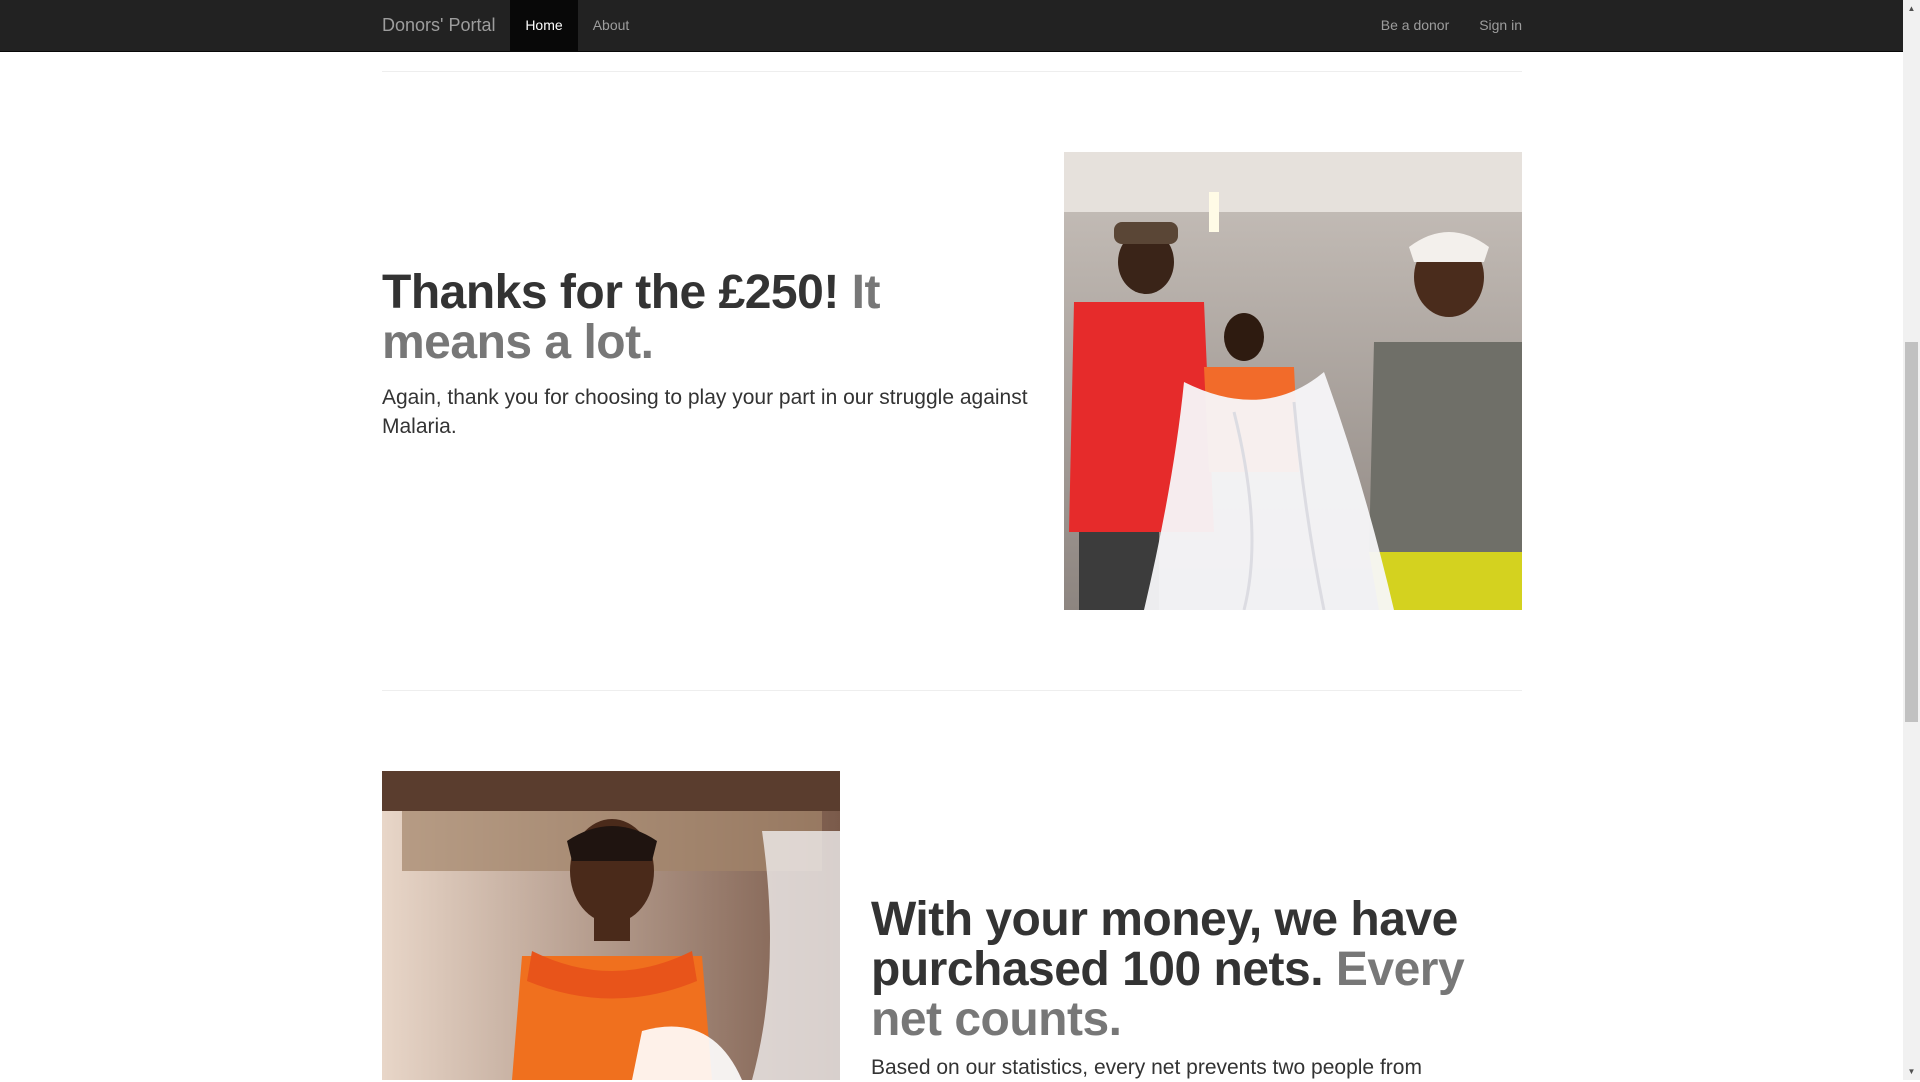  Describe the element at coordinates (1911, 532) in the screenshot. I see `scroll-thumb` at that location.